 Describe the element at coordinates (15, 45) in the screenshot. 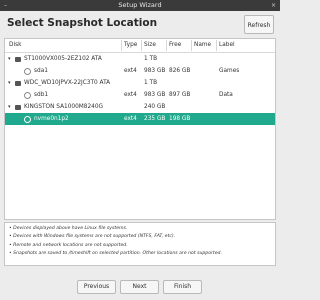

I see `column-header-disk: Disk` at that location.